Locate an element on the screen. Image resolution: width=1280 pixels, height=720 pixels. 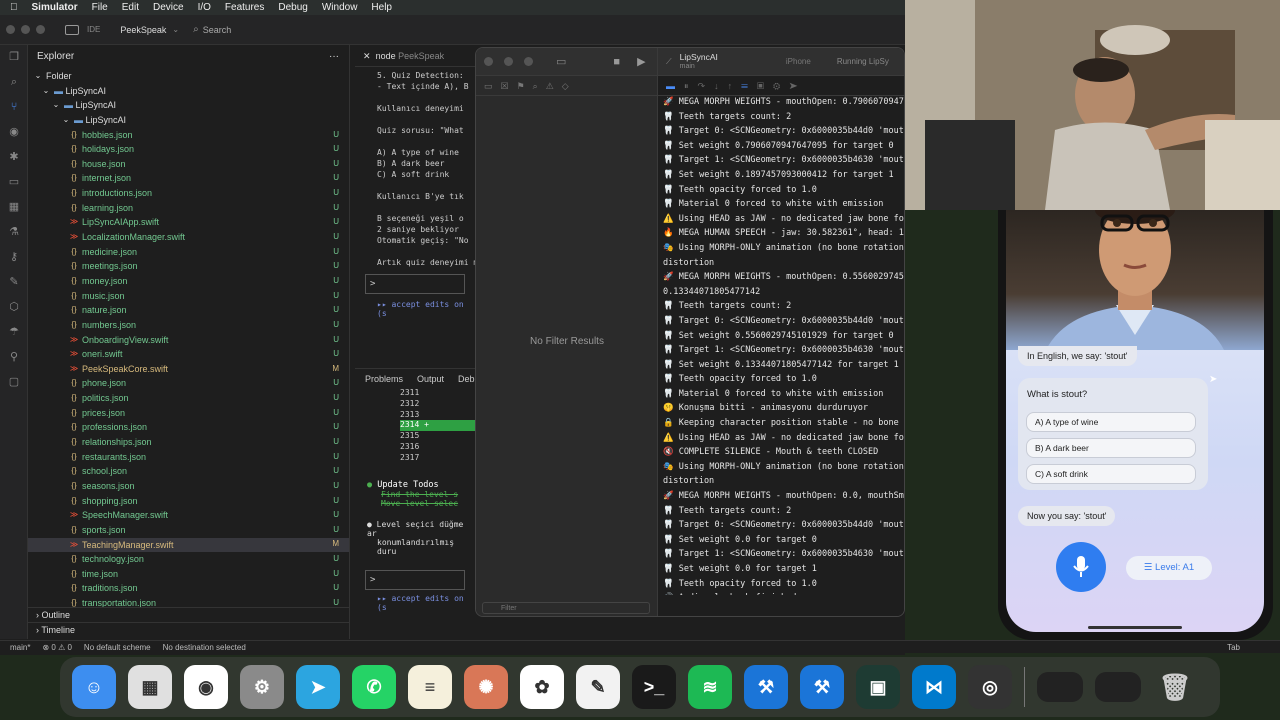
tab-label: Tab is located at coordinates (1233, 647).